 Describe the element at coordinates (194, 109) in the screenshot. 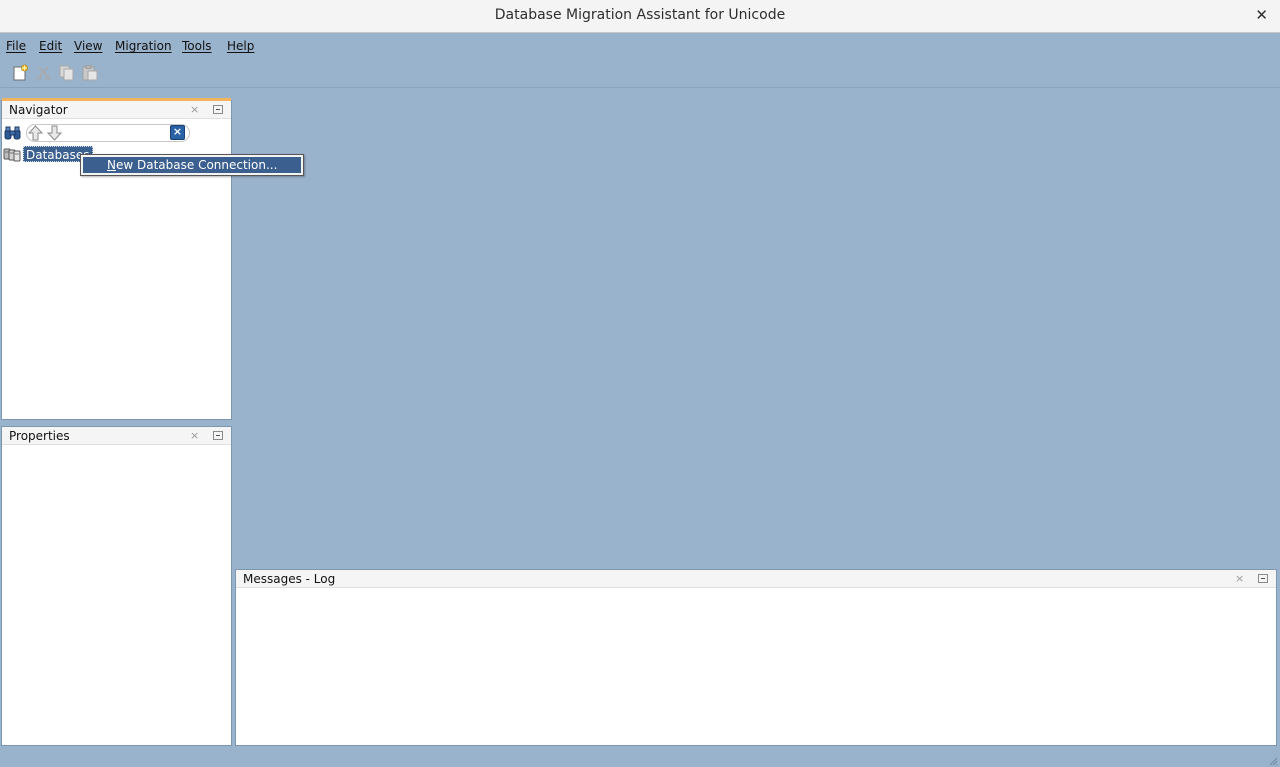

I see `navigator-close-button: ×` at that location.